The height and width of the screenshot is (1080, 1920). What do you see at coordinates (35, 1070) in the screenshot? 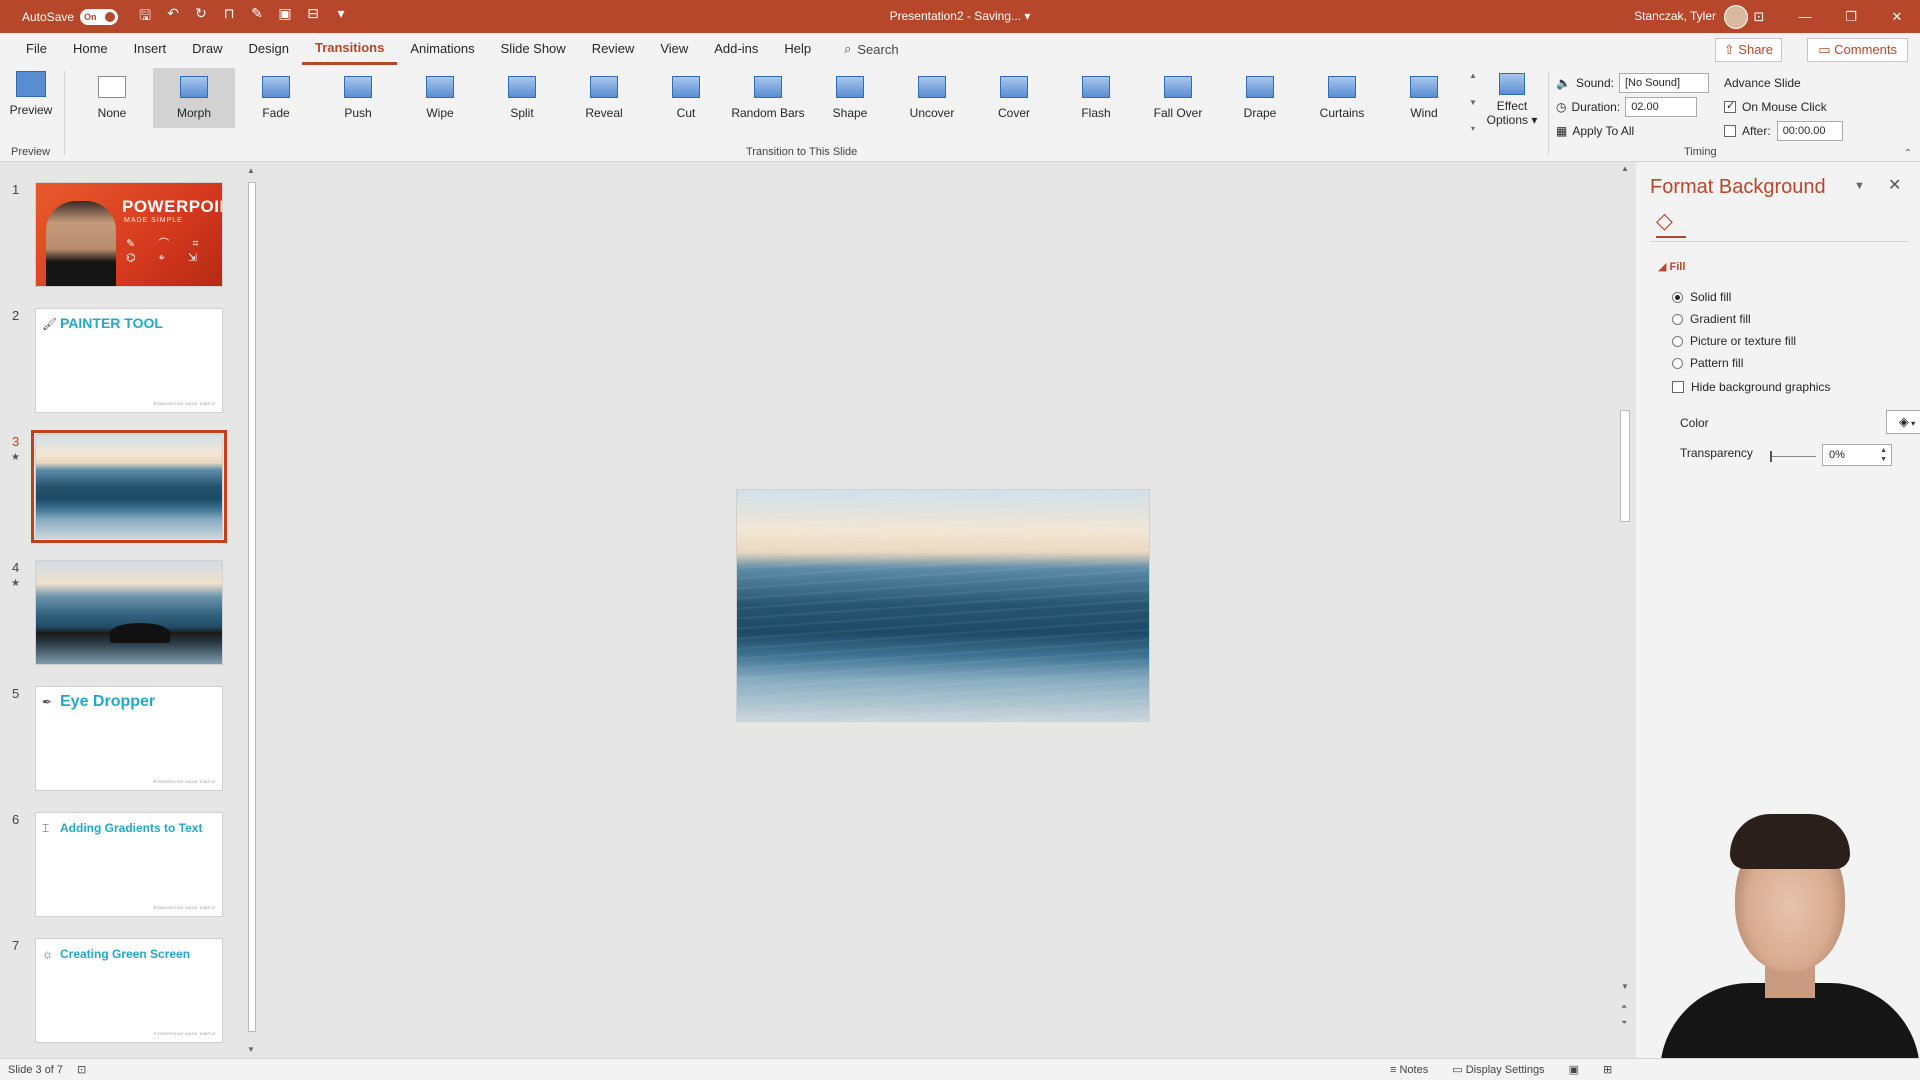
I see `slide-counter: Slide 3 of 7` at bounding box center [35, 1070].